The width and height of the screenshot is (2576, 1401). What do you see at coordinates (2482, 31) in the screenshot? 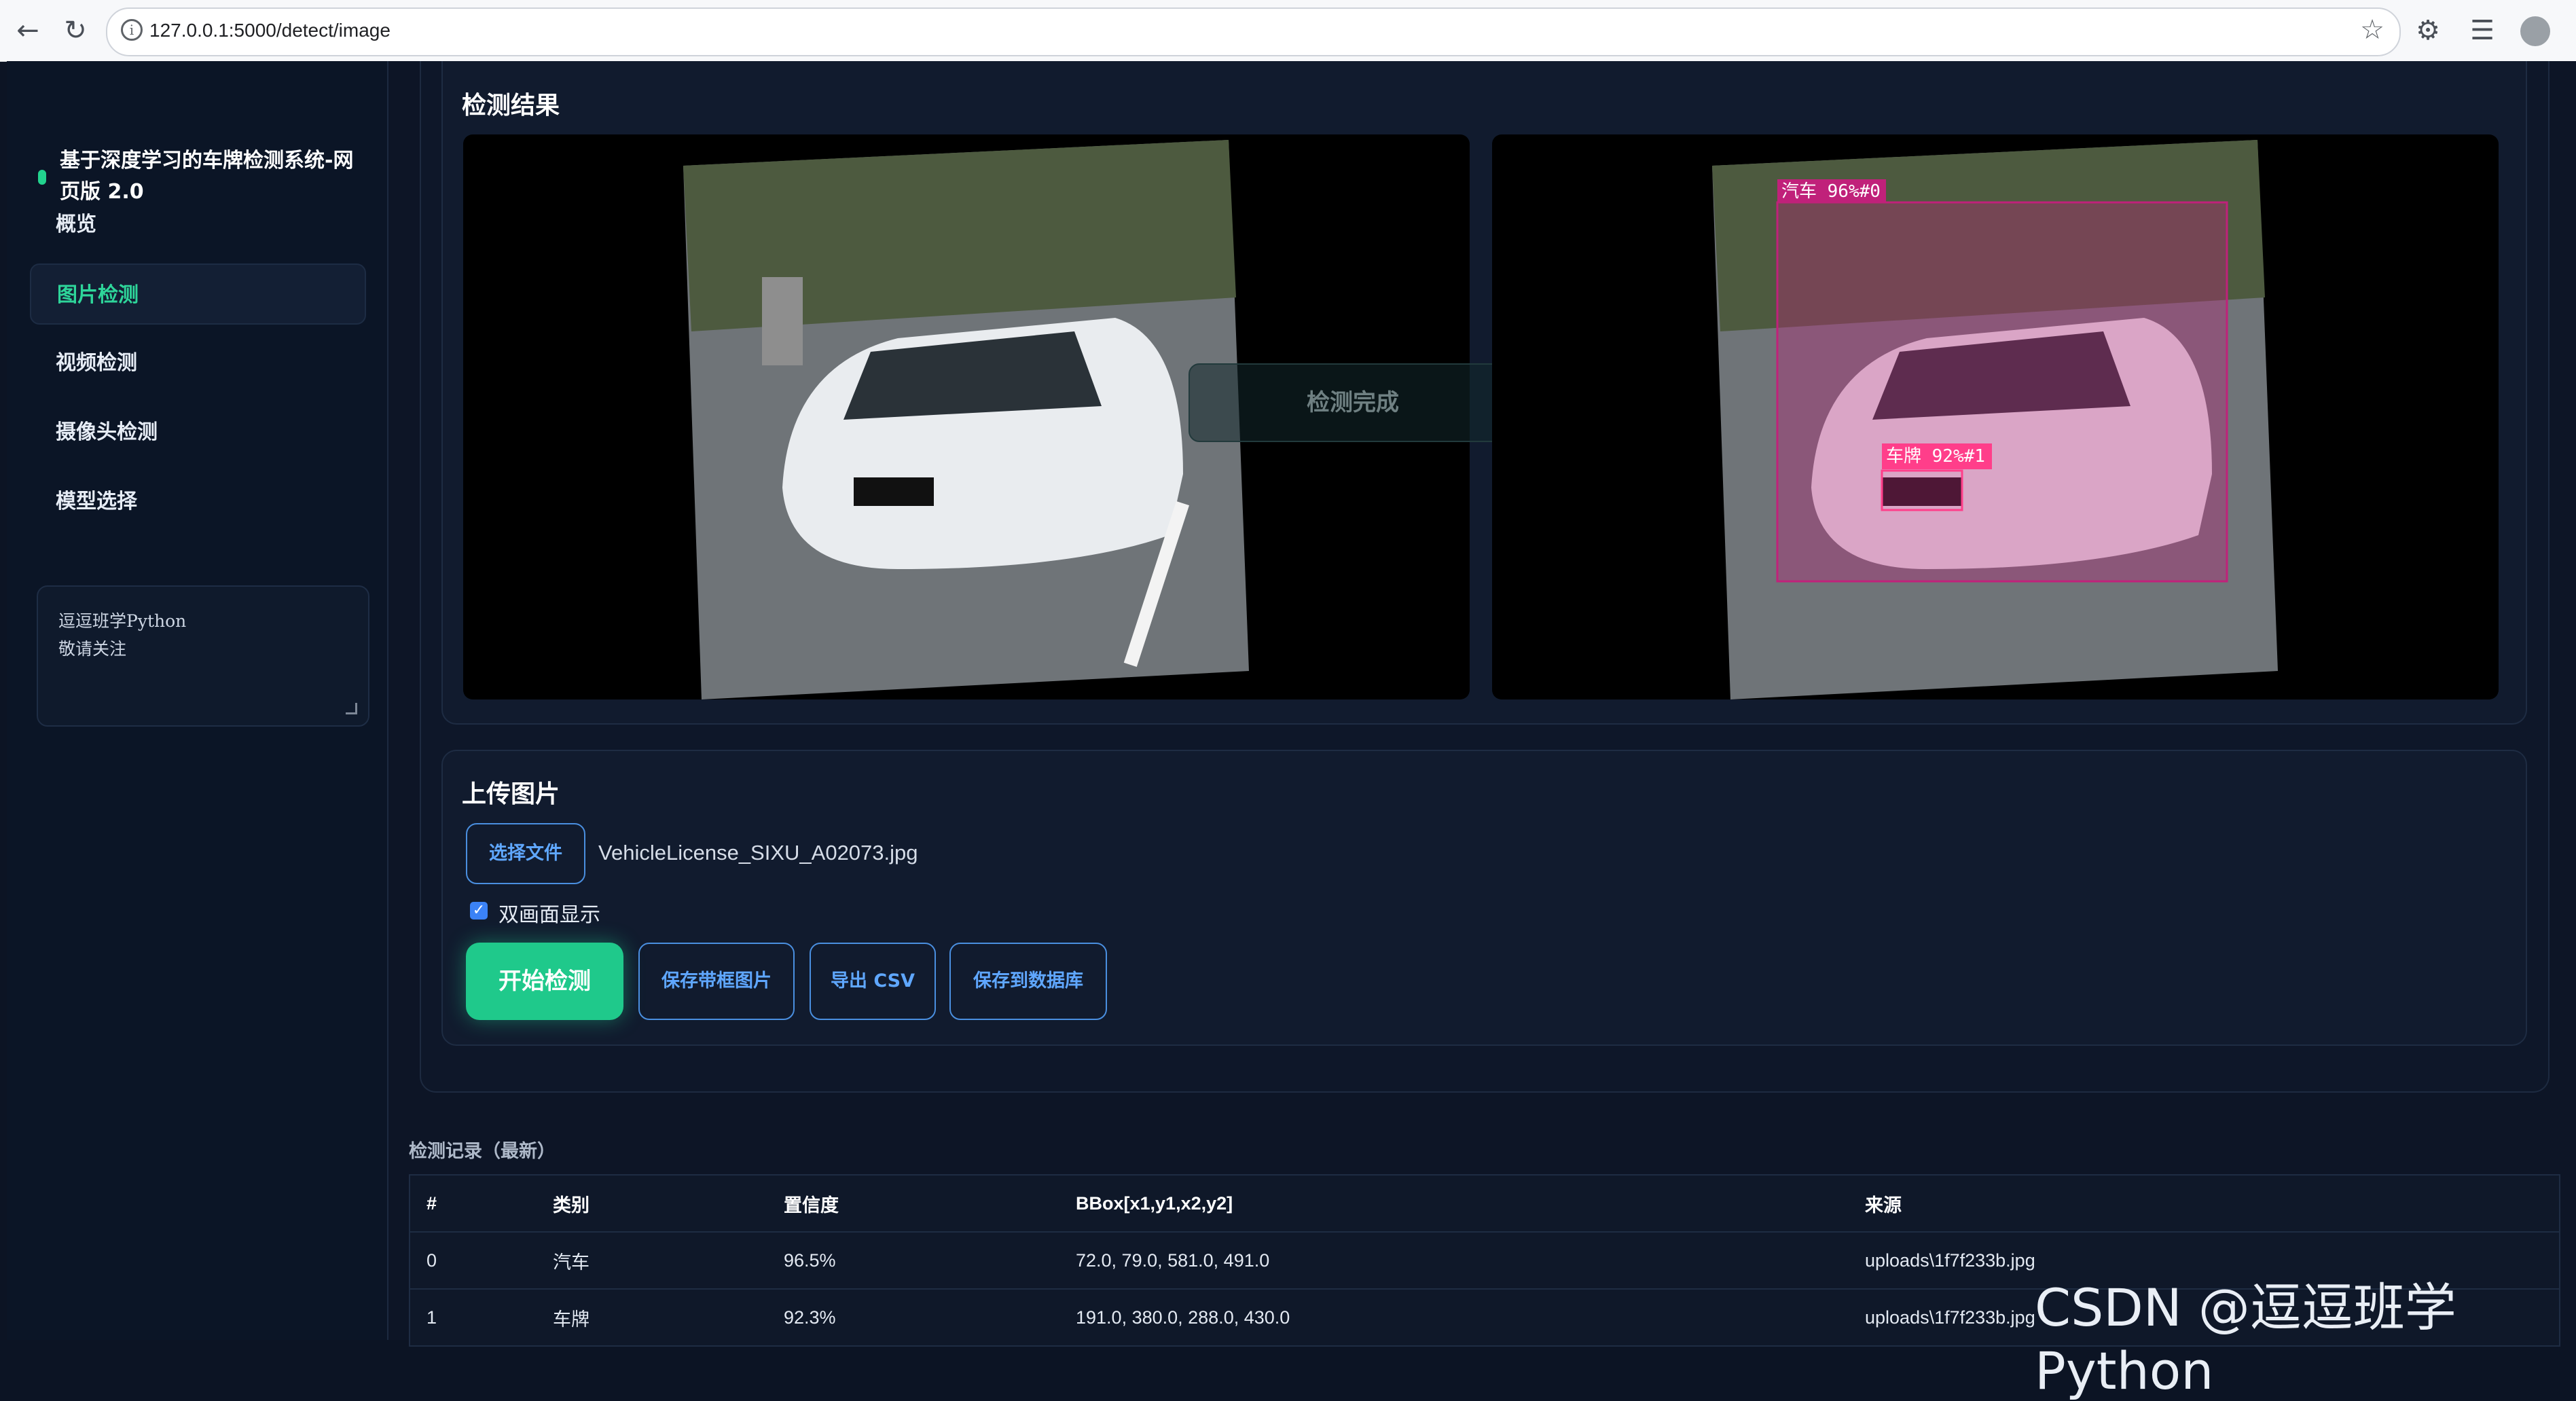
I see `favorites-icon: ☰` at bounding box center [2482, 31].